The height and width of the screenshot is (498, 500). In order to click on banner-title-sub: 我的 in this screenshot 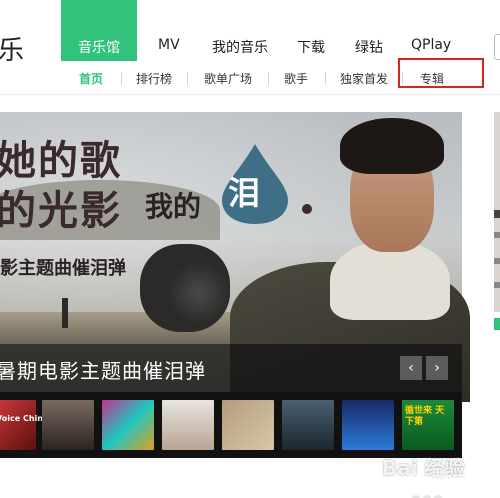, I will do `click(173, 206)`.